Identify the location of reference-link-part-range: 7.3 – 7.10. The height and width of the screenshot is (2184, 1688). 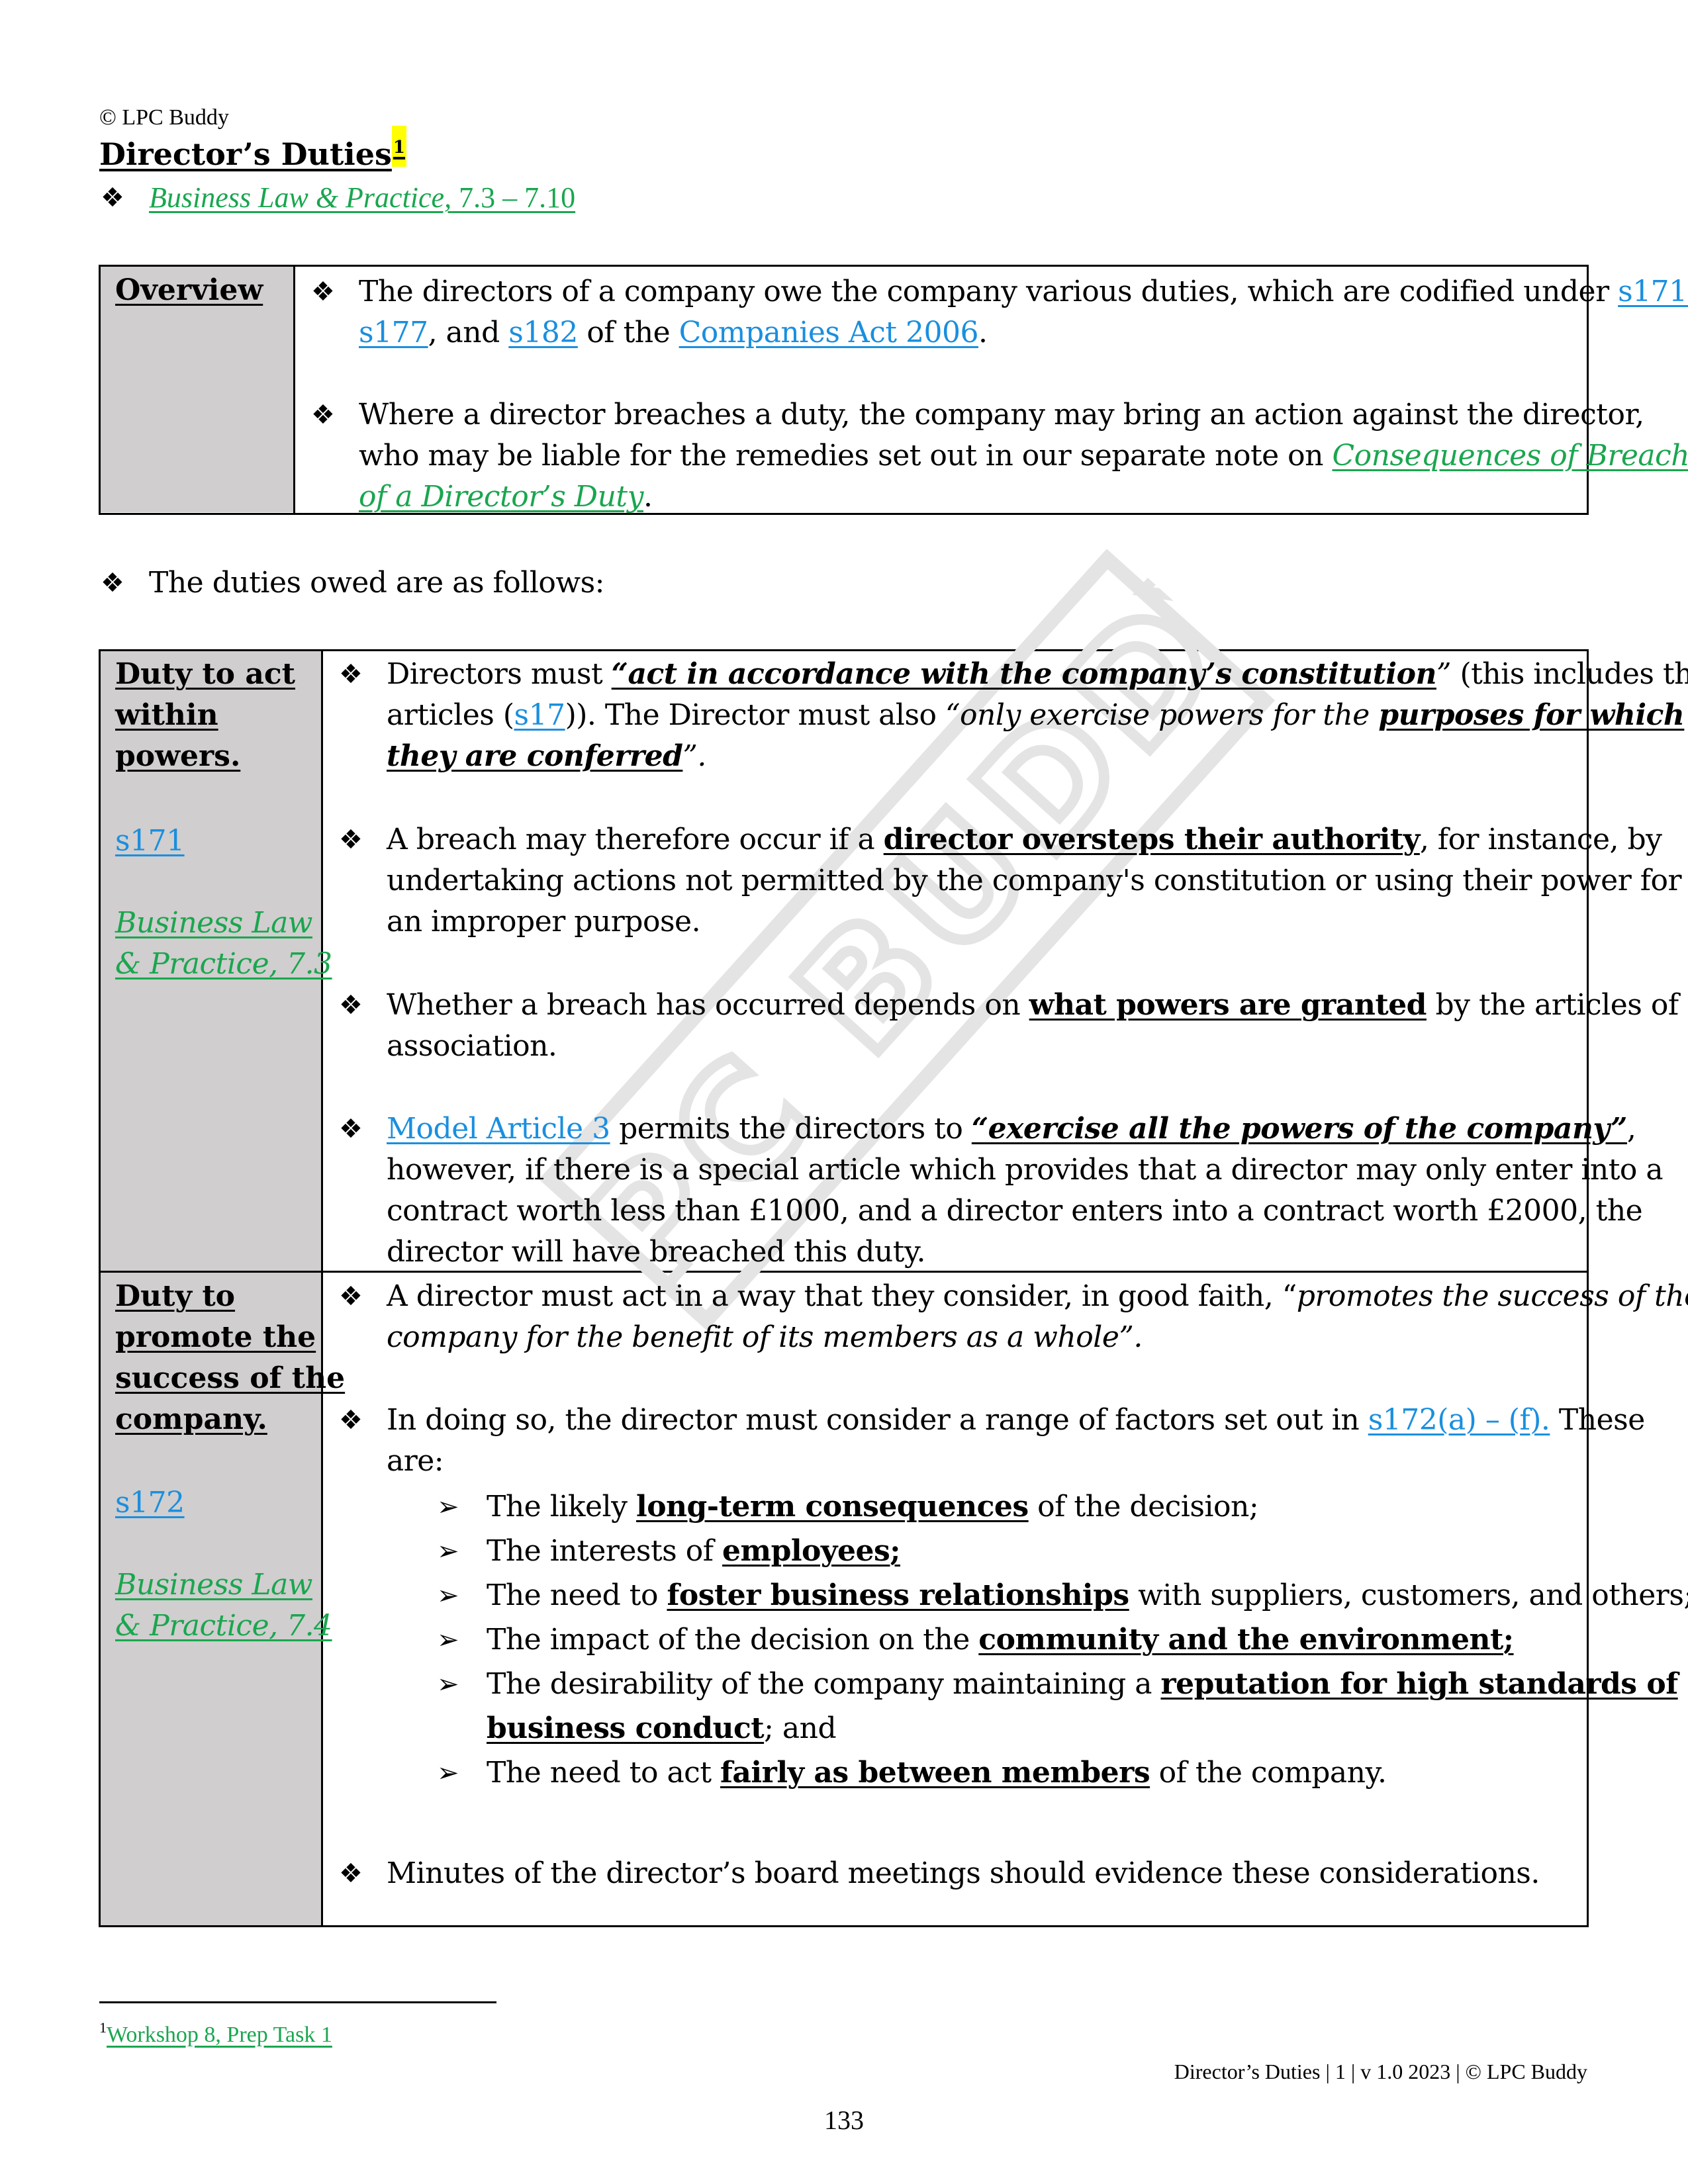
(513, 197).